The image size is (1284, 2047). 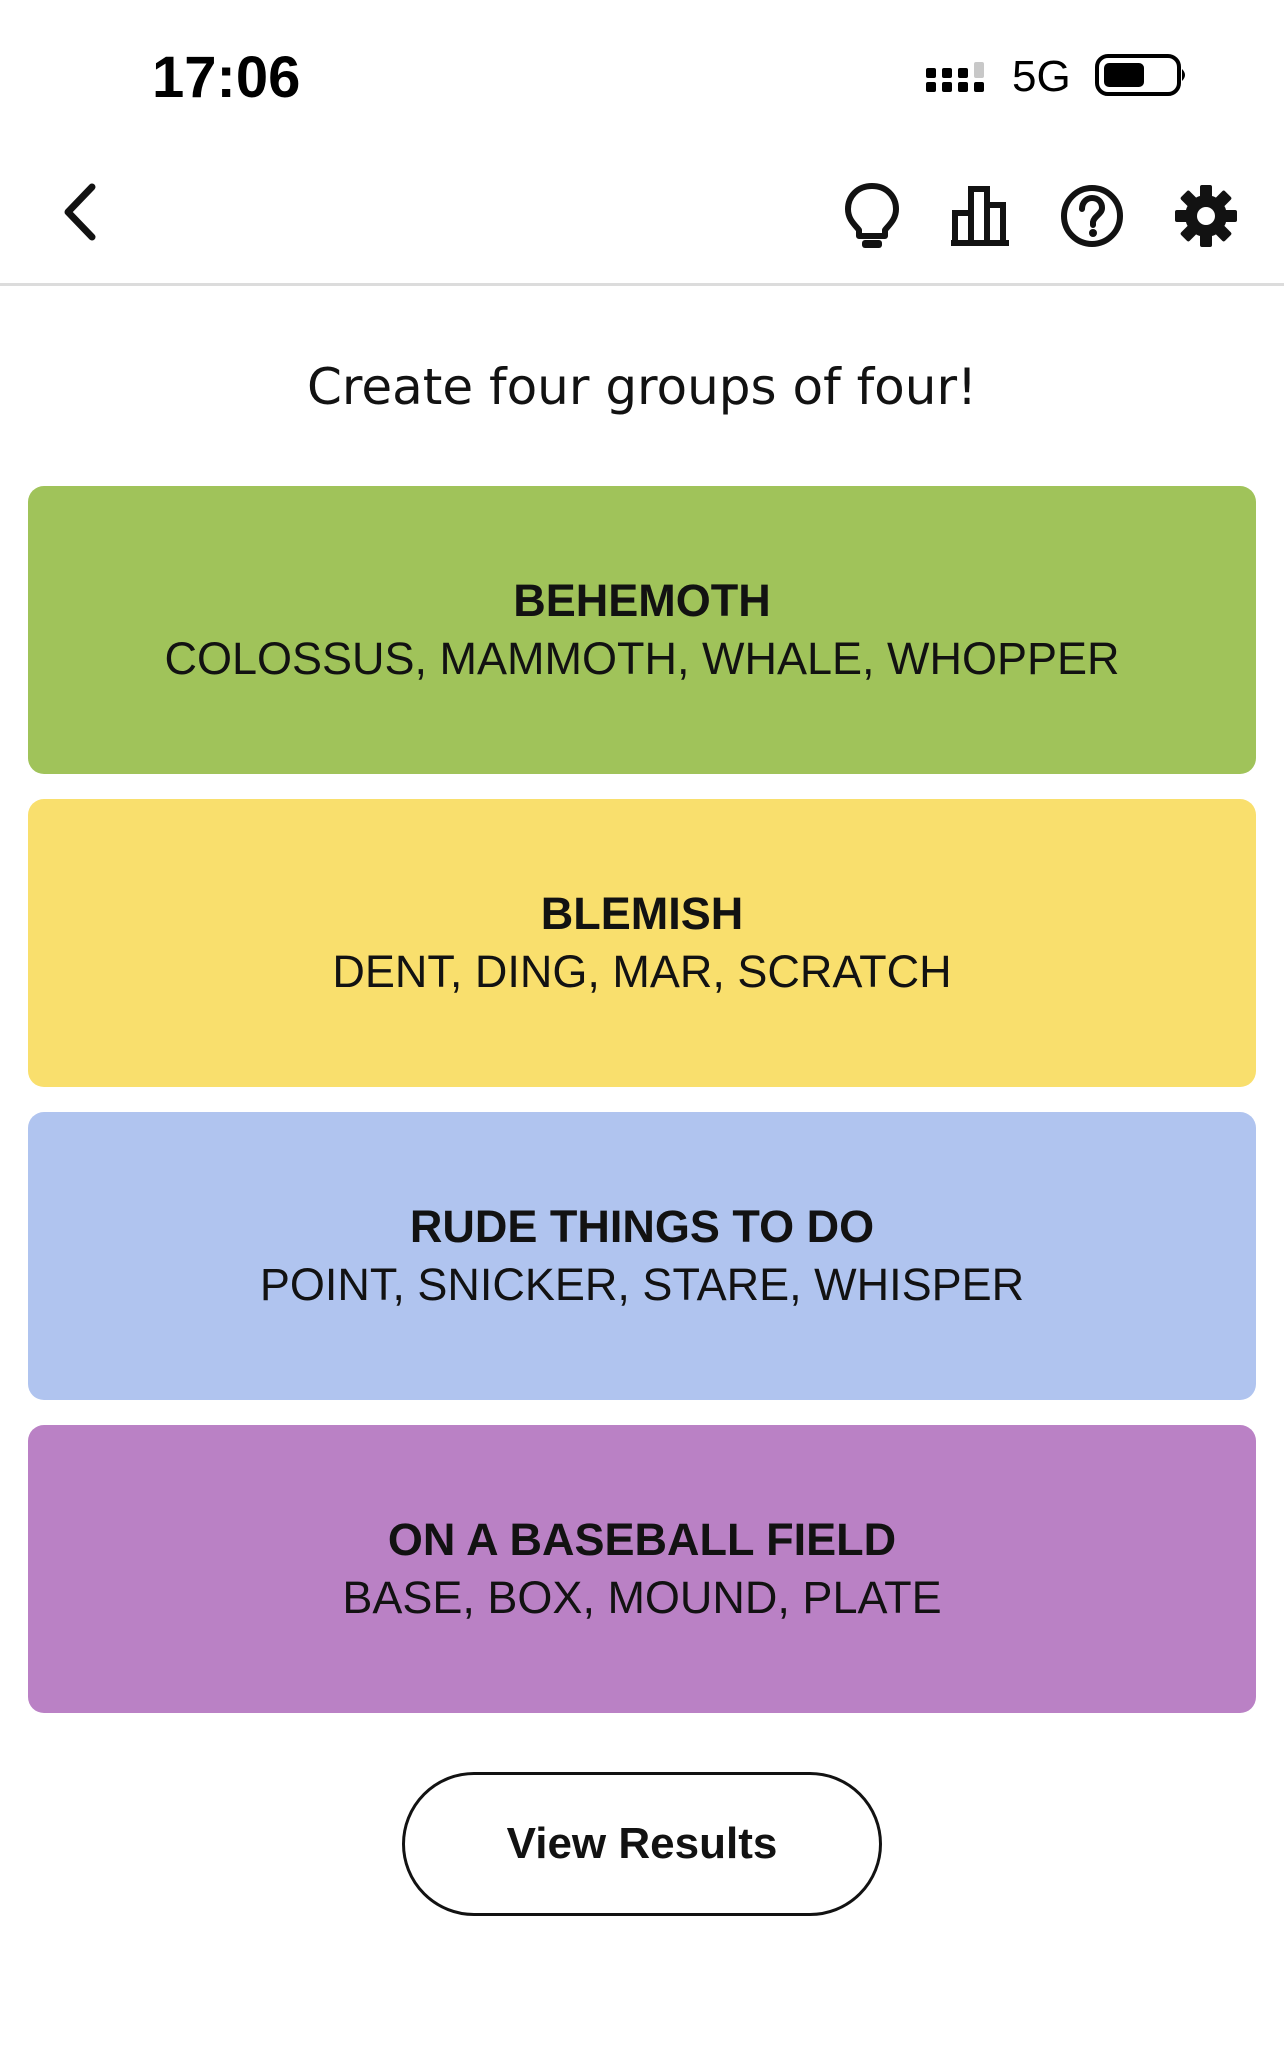 I want to click on hint-button, so click(x=872, y=216).